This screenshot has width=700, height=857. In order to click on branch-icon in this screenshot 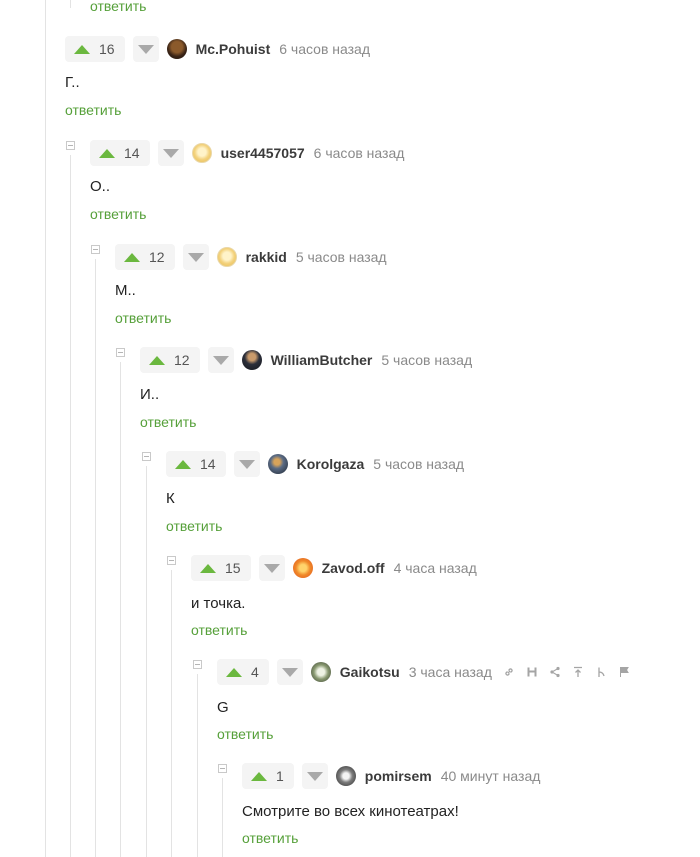, I will do `click(601, 672)`.